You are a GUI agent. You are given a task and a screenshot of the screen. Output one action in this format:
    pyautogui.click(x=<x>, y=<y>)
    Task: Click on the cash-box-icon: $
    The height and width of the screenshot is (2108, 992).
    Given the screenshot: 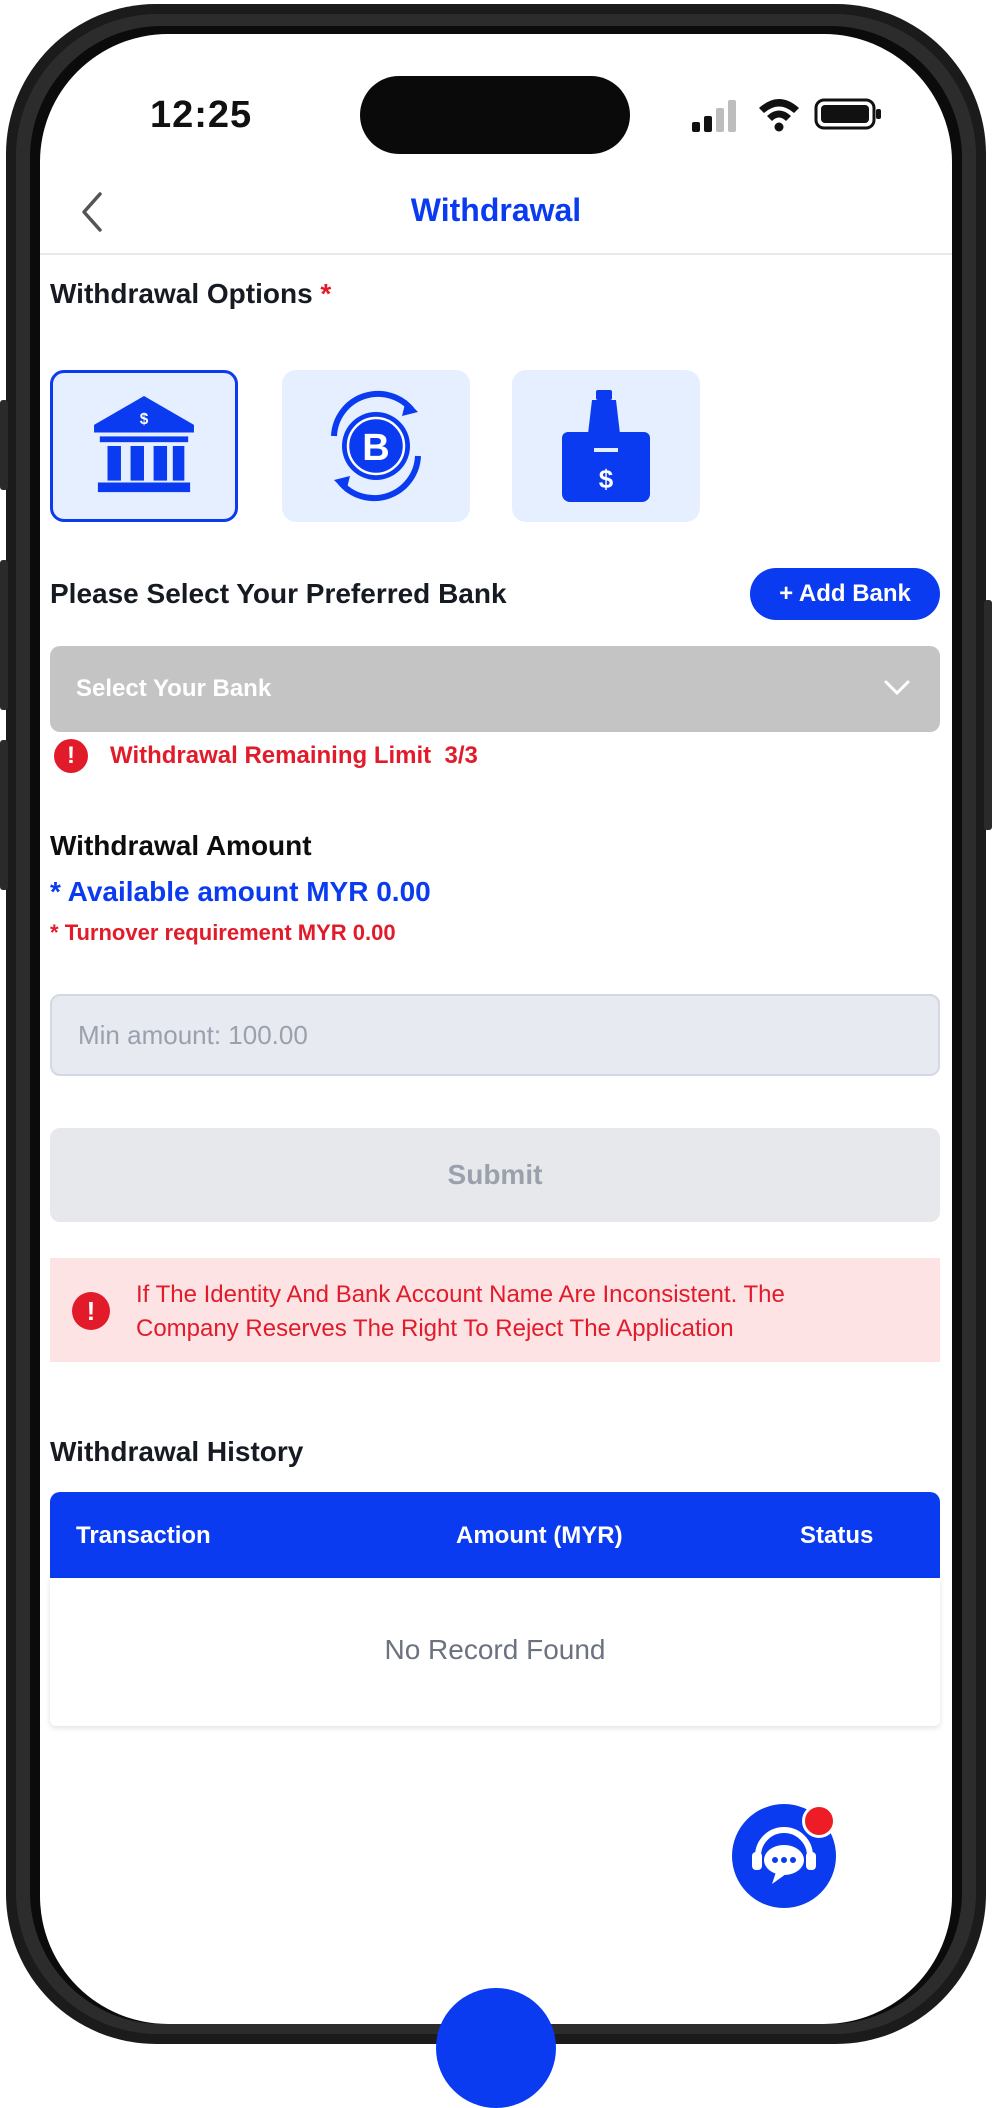 What is the action you would take?
    pyautogui.click(x=606, y=446)
    